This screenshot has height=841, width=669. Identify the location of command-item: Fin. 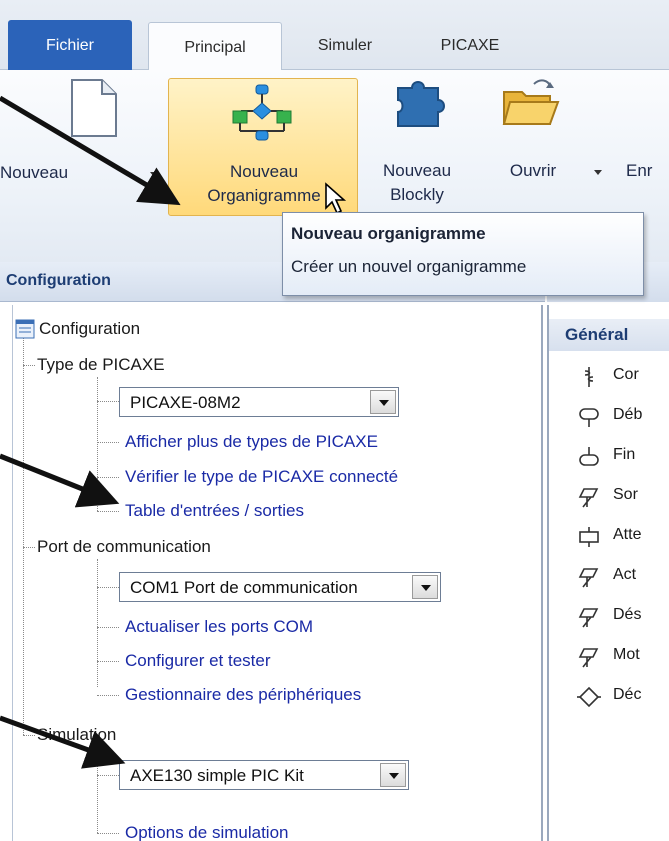
(609, 457).